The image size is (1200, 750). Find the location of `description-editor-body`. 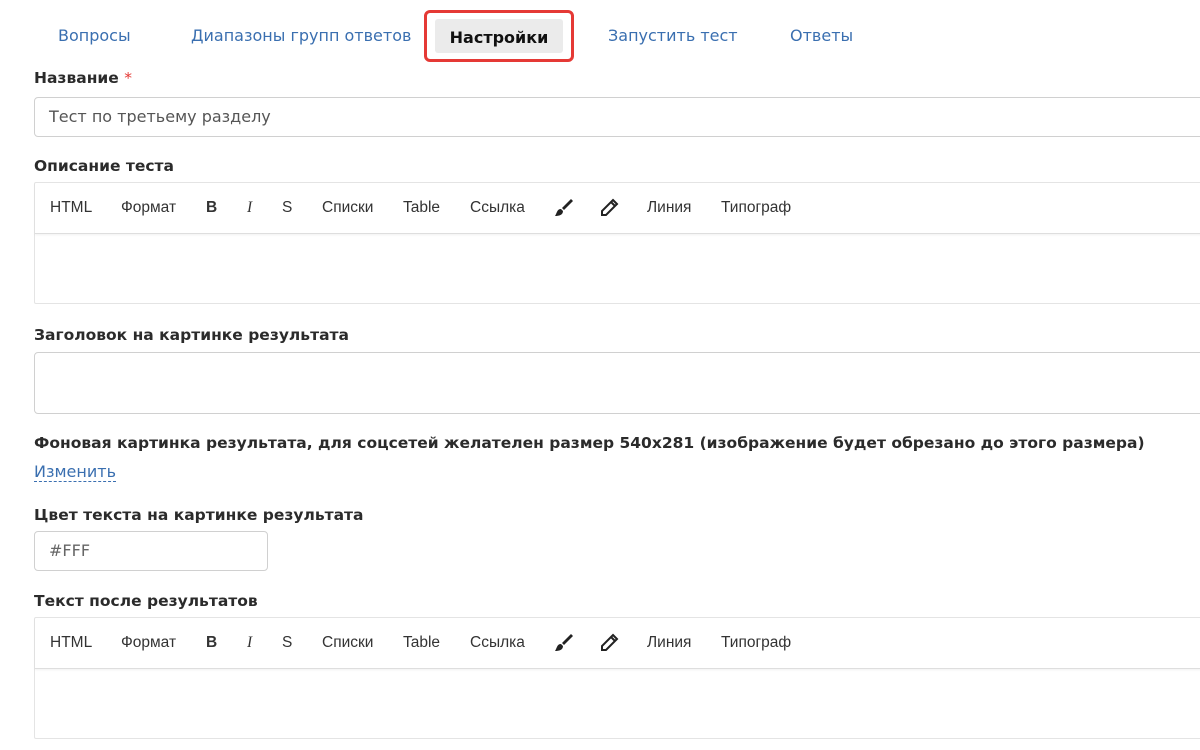

description-editor-body is located at coordinates (617, 269).